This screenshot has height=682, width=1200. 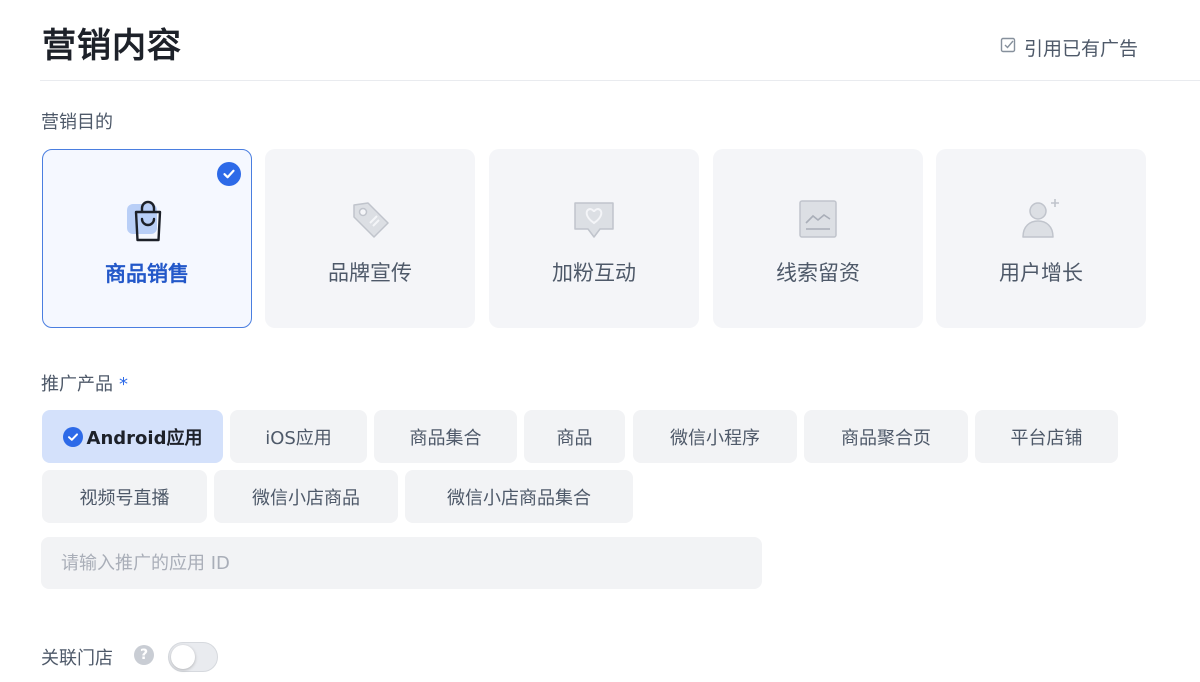 I want to click on product-option-wechat-mini-program: 微信小程序, so click(x=715, y=436).